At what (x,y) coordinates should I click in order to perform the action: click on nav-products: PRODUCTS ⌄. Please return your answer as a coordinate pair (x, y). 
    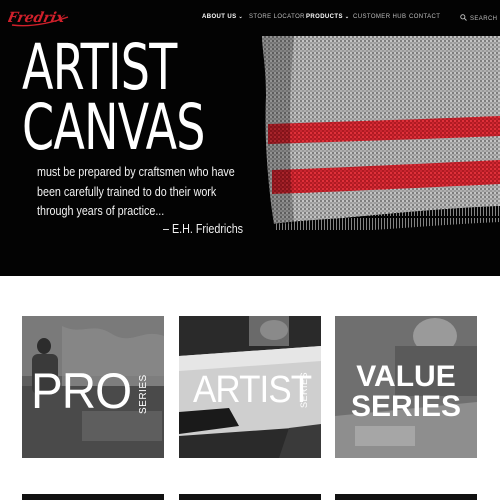
    Looking at the image, I should click on (327, 17).